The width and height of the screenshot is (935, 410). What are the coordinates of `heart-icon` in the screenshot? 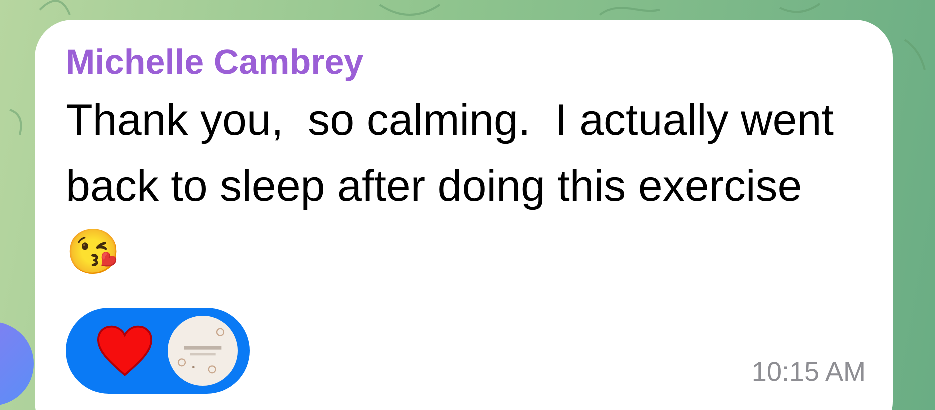 It's located at (125, 351).